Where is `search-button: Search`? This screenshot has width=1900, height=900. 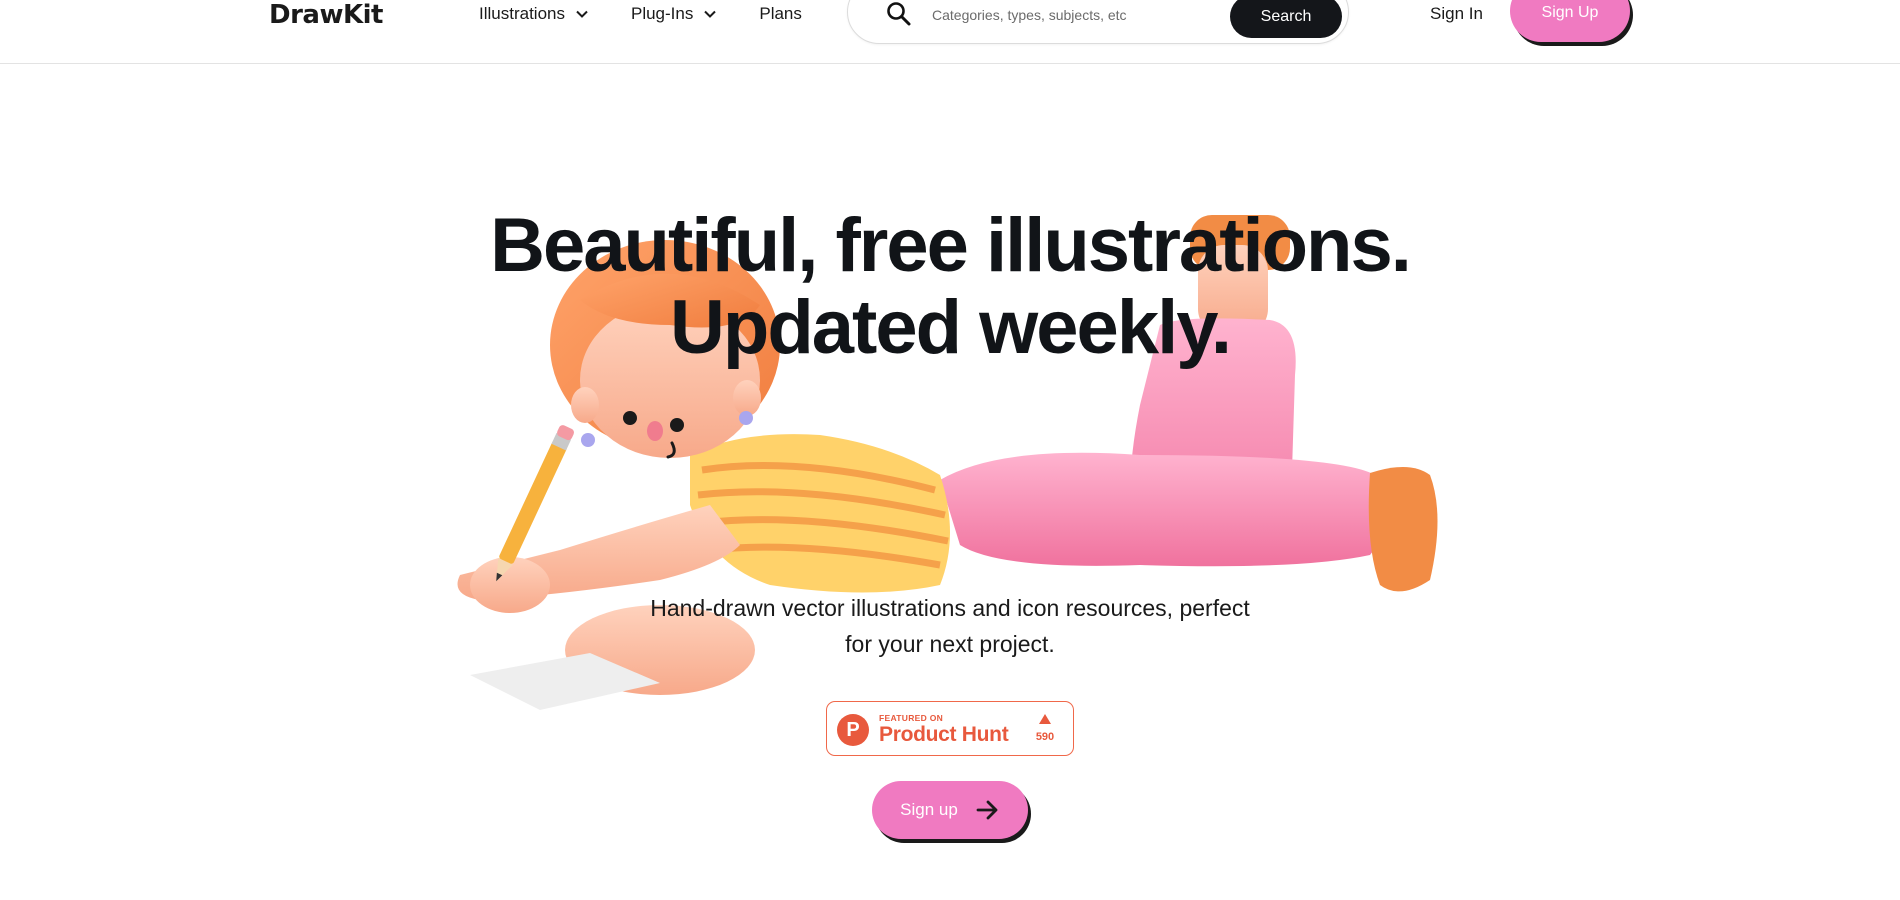
search-button: Search is located at coordinates (1286, 19).